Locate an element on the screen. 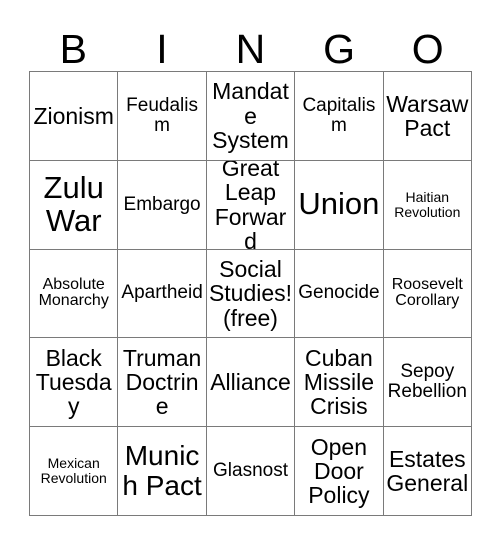 This screenshot has height=544, width=500. bingo-cell: Mexican Revolution is located at coordinates (74, 471).